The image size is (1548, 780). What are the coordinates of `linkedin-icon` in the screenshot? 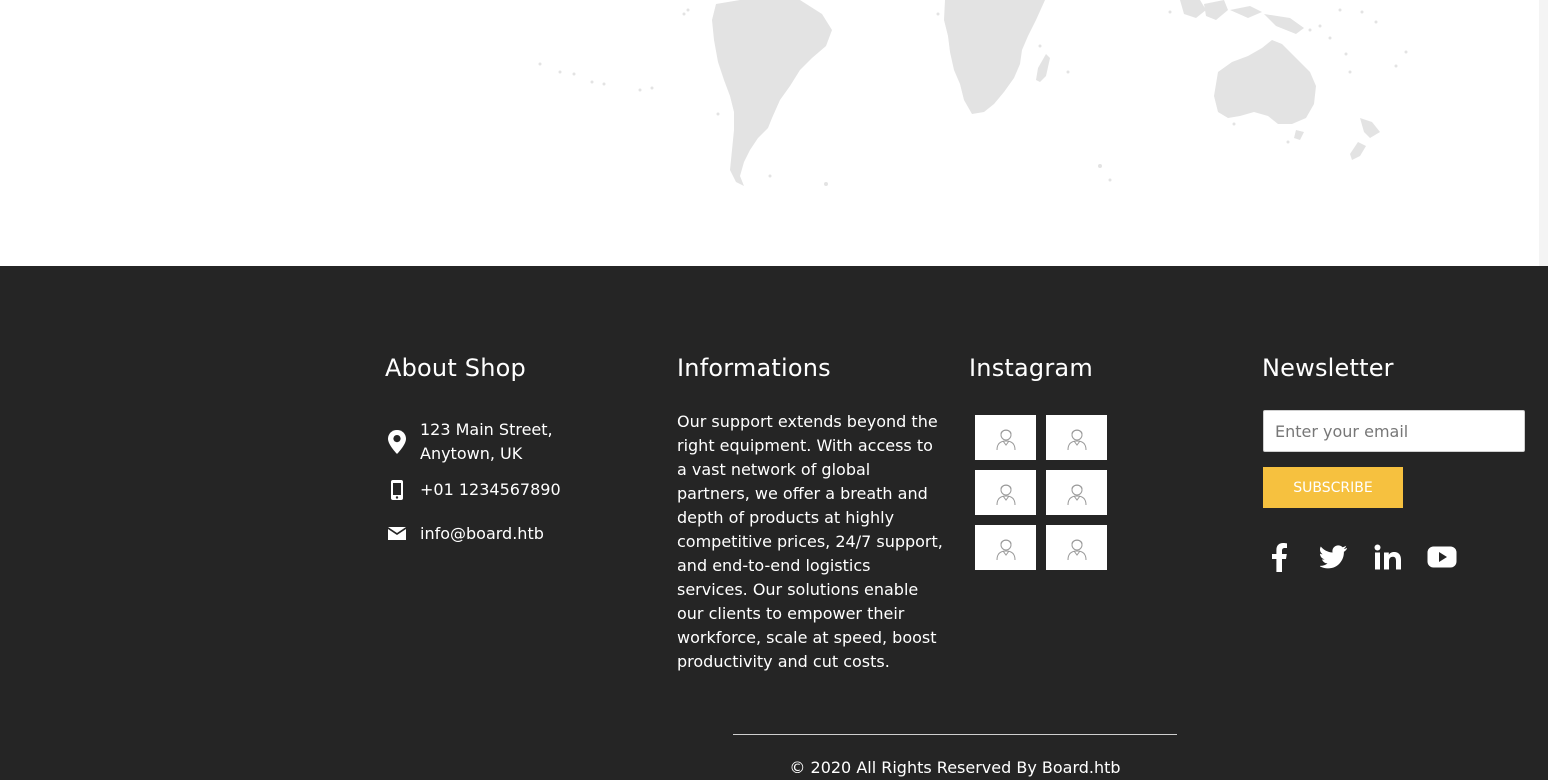 It's located at (1388, 557).